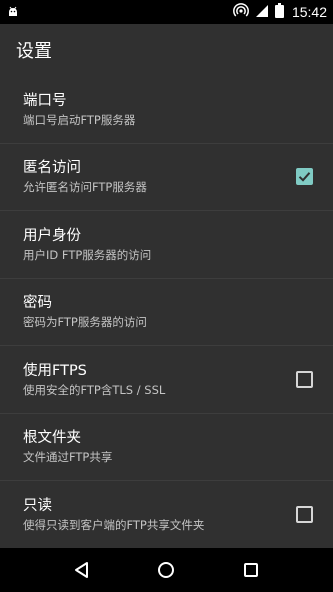  I want to click on hotspot-icon, so click(241, 12).